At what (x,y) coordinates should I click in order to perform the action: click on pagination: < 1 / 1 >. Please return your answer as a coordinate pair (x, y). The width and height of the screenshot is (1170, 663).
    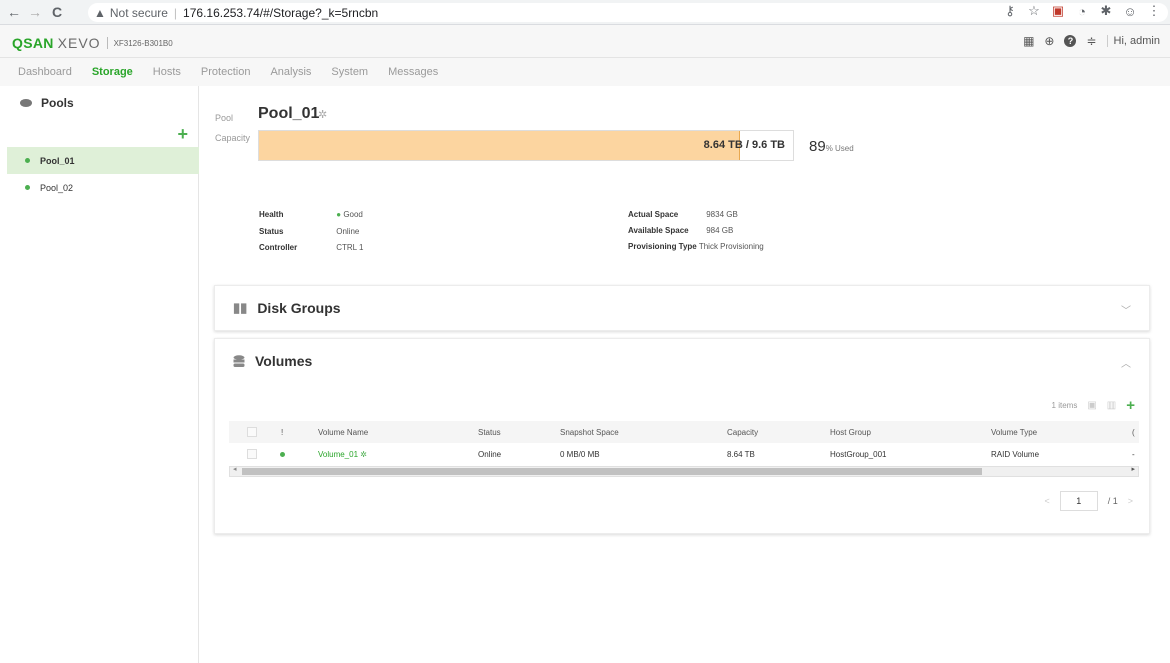
    Looking at the image, I should click on (1088, 501).